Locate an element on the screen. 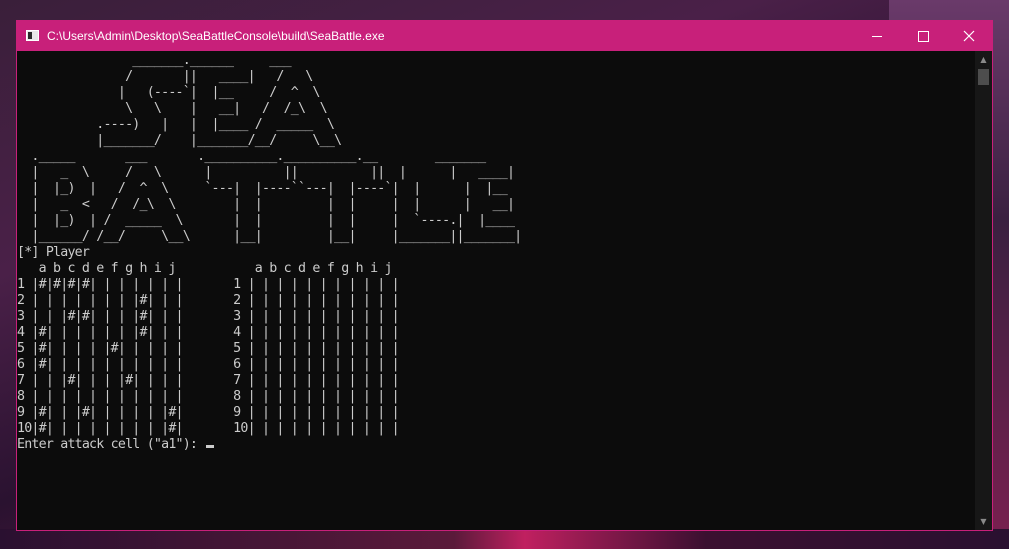 Image resolution: width=1009 pixels, height=549 pixels. close-button is located at coordinates (969, 36).